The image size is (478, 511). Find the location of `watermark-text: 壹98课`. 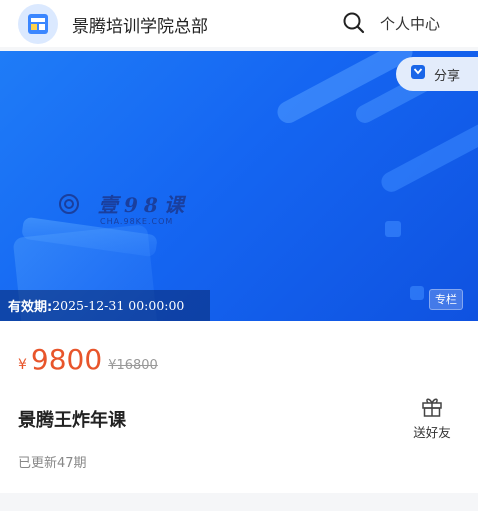

watermark-text: 壹98课 is located at coordinates (144, 205).